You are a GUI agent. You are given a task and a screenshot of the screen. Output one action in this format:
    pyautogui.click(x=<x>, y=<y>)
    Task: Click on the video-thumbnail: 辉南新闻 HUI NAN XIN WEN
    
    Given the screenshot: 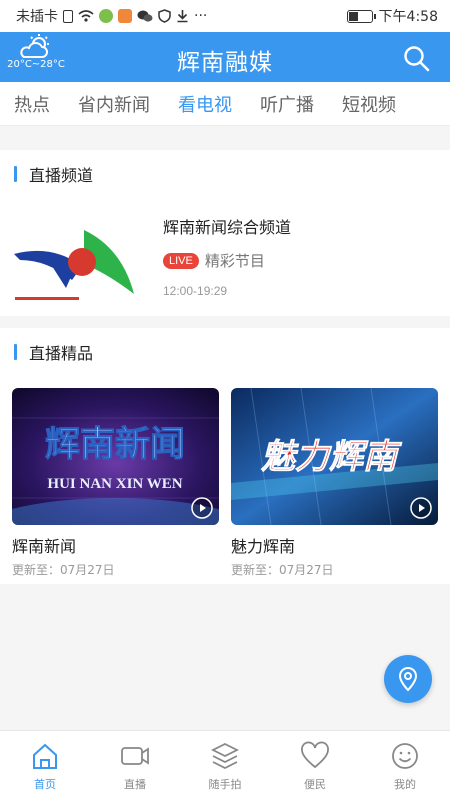 What is the action you would take?
    pyautogui.click(x=115, y=456)
    